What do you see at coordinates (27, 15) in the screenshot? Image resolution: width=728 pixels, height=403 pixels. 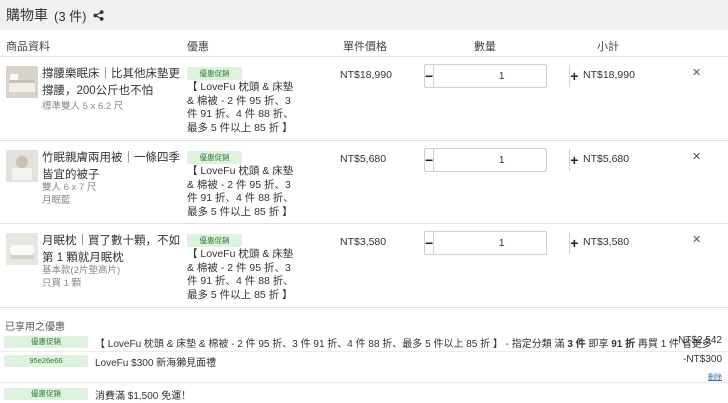 I see `page-title: 購物車` at bounding box center [27, 15].